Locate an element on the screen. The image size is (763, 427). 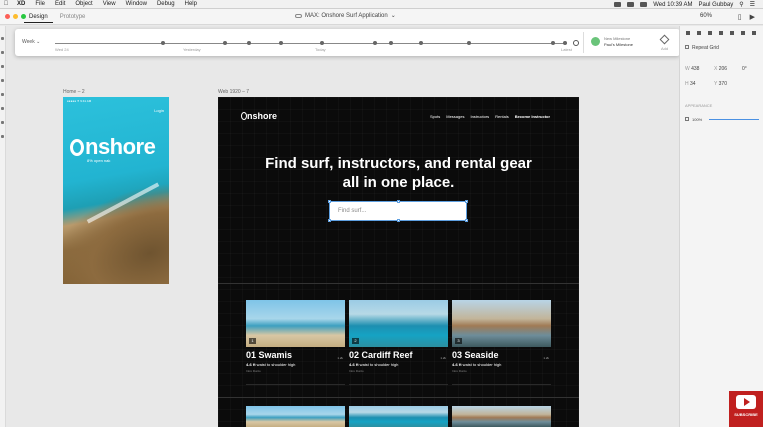
tab-design: Design is located at coordinates (38, 17).